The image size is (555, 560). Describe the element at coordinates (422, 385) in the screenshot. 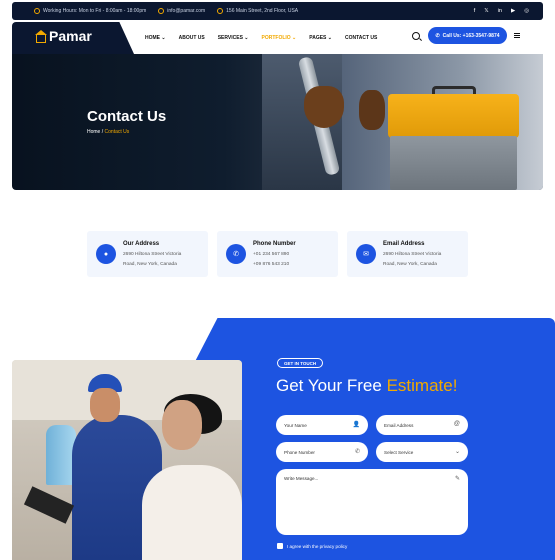

I see `heading-highlight: Estimate!` at that location.